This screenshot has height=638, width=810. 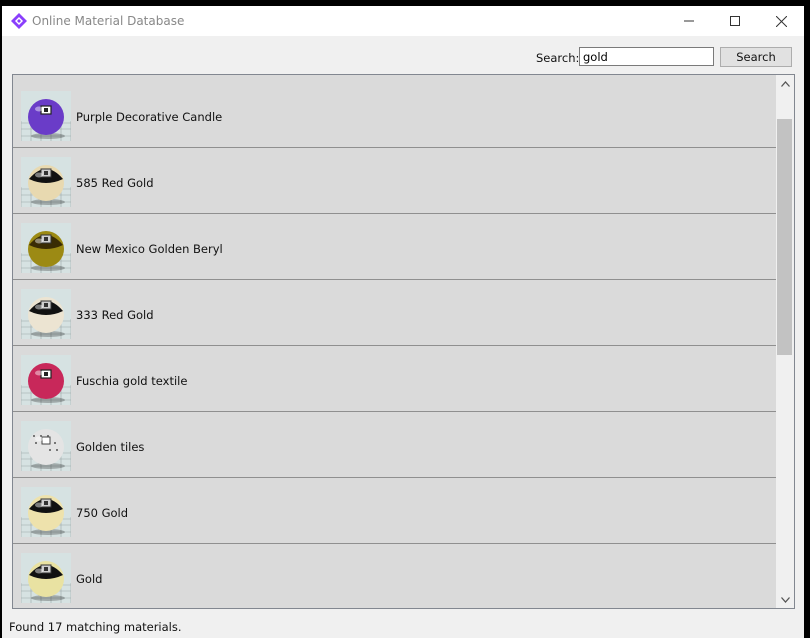 I want to click on material-list-item: 585 Red Gold, so click(x=394, y=181).